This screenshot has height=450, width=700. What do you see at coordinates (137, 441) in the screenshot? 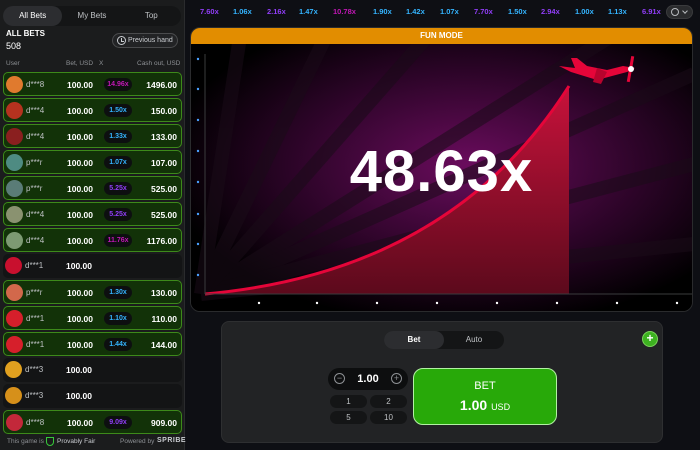
I see `powered-by-text: Powered by` at bounding box center [137, 441].